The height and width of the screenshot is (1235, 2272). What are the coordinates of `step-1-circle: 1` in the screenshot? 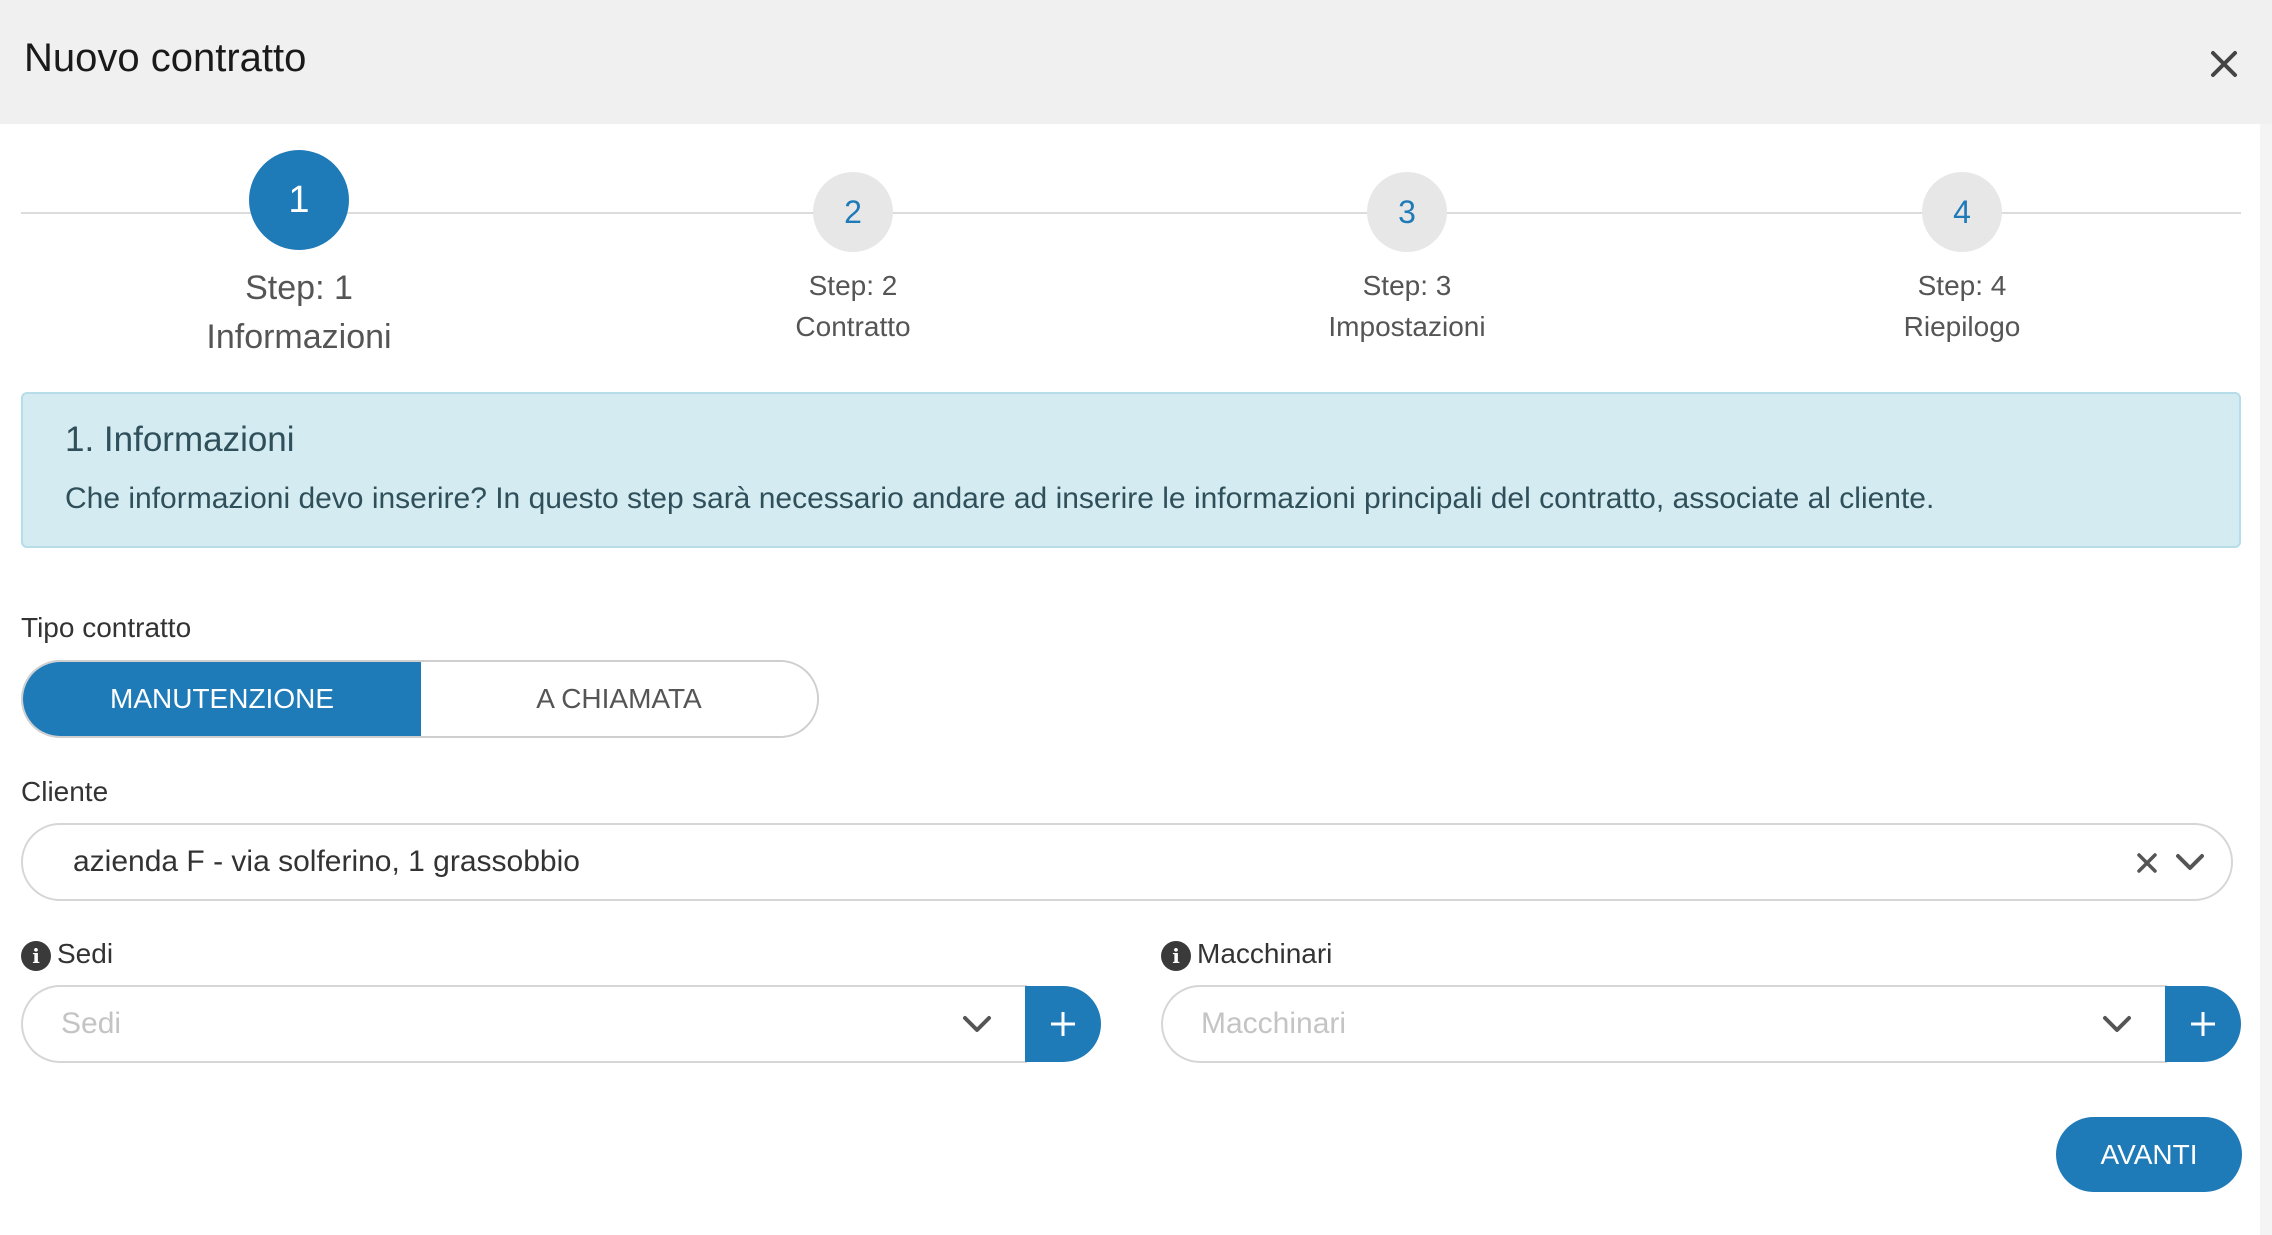 It's located at (299, 200).